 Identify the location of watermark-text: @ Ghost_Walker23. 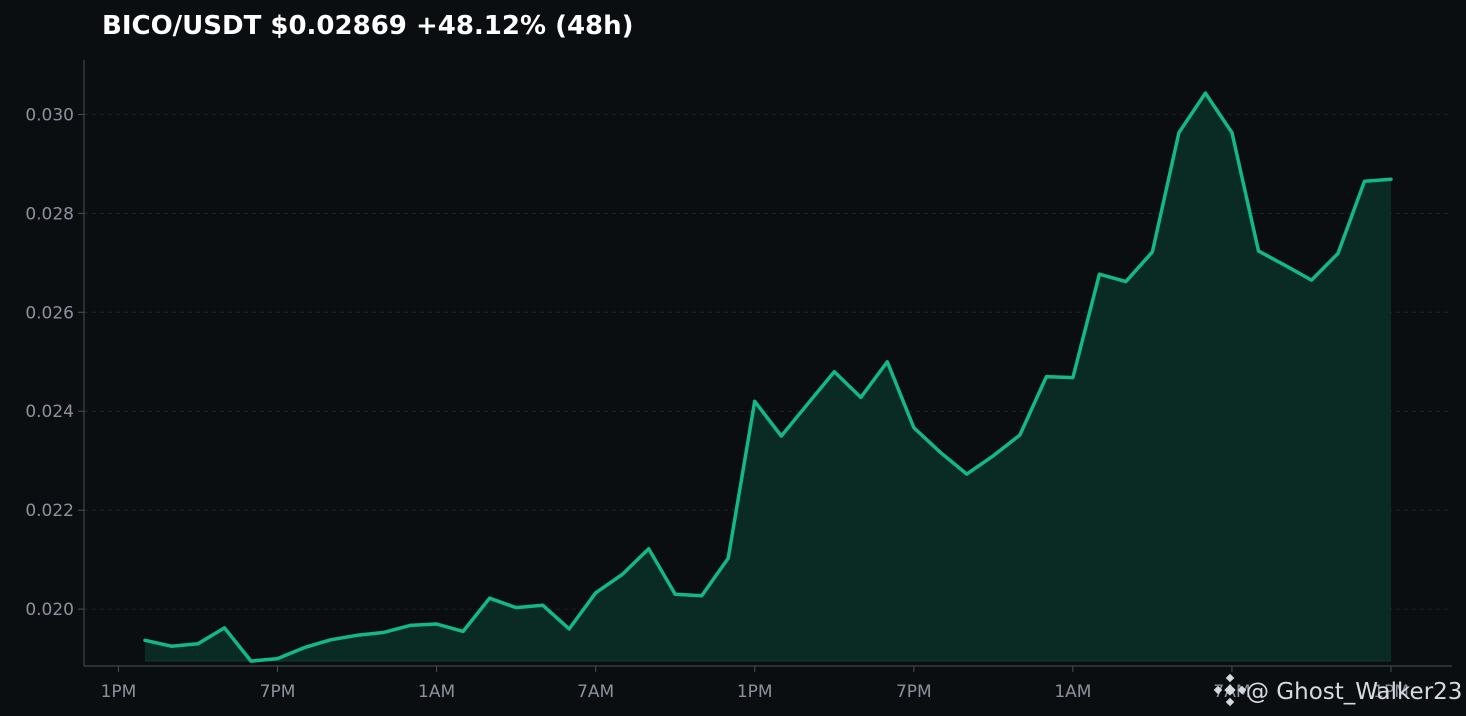
(1354, 692).